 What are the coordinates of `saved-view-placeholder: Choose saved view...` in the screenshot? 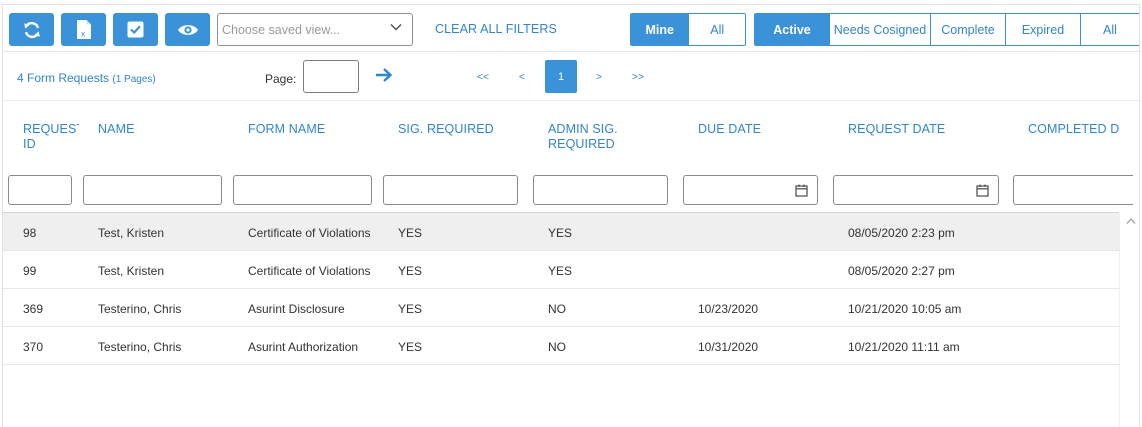 It's located at (281, 29).